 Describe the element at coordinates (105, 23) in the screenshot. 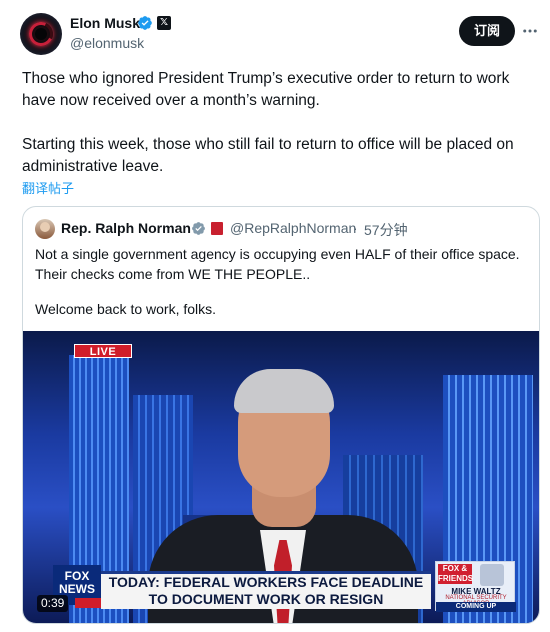

I see `author-name: Elon Musk` at that location.